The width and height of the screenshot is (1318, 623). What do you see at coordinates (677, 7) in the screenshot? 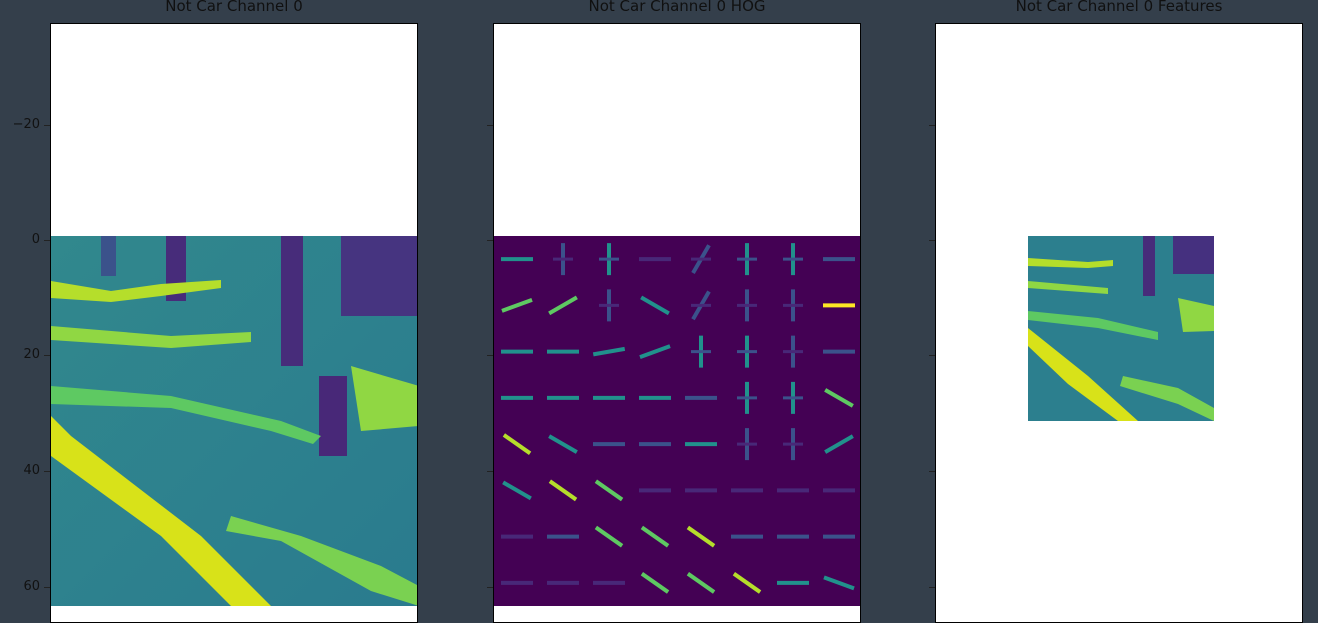
I see `title-panel-2: Not Car Channel 0 HOG` at bounding box center [677, 7].